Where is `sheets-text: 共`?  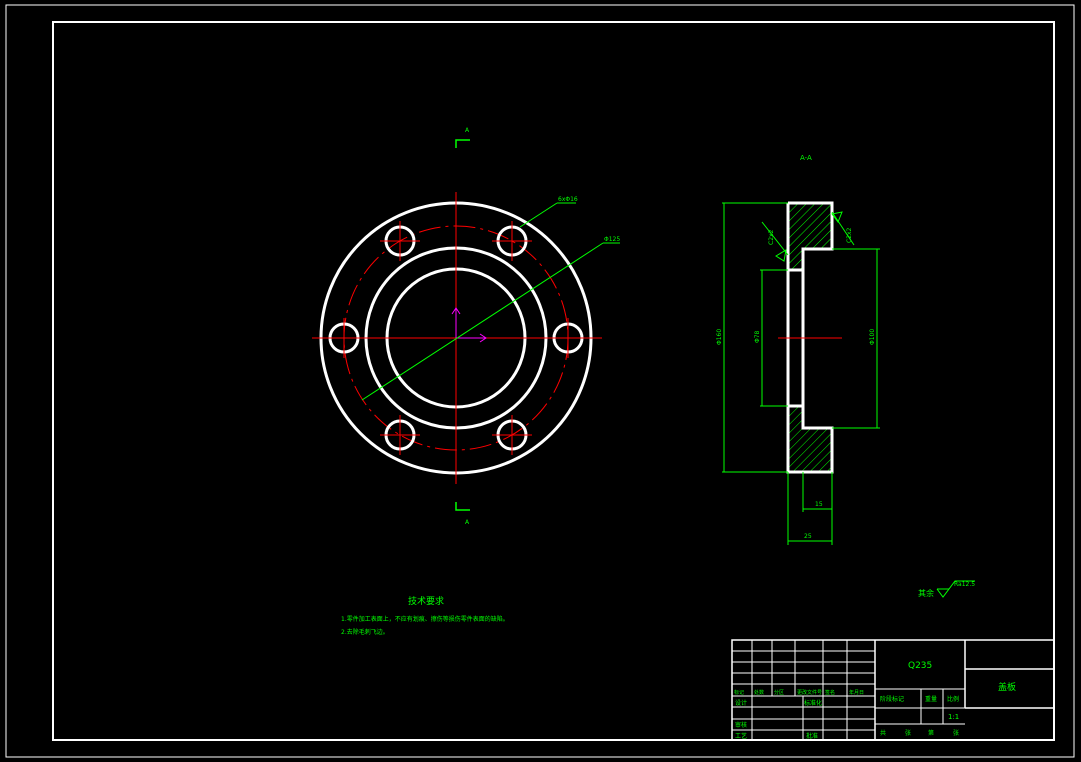
sheets-text: 共 is located at coordinates (883, 733).